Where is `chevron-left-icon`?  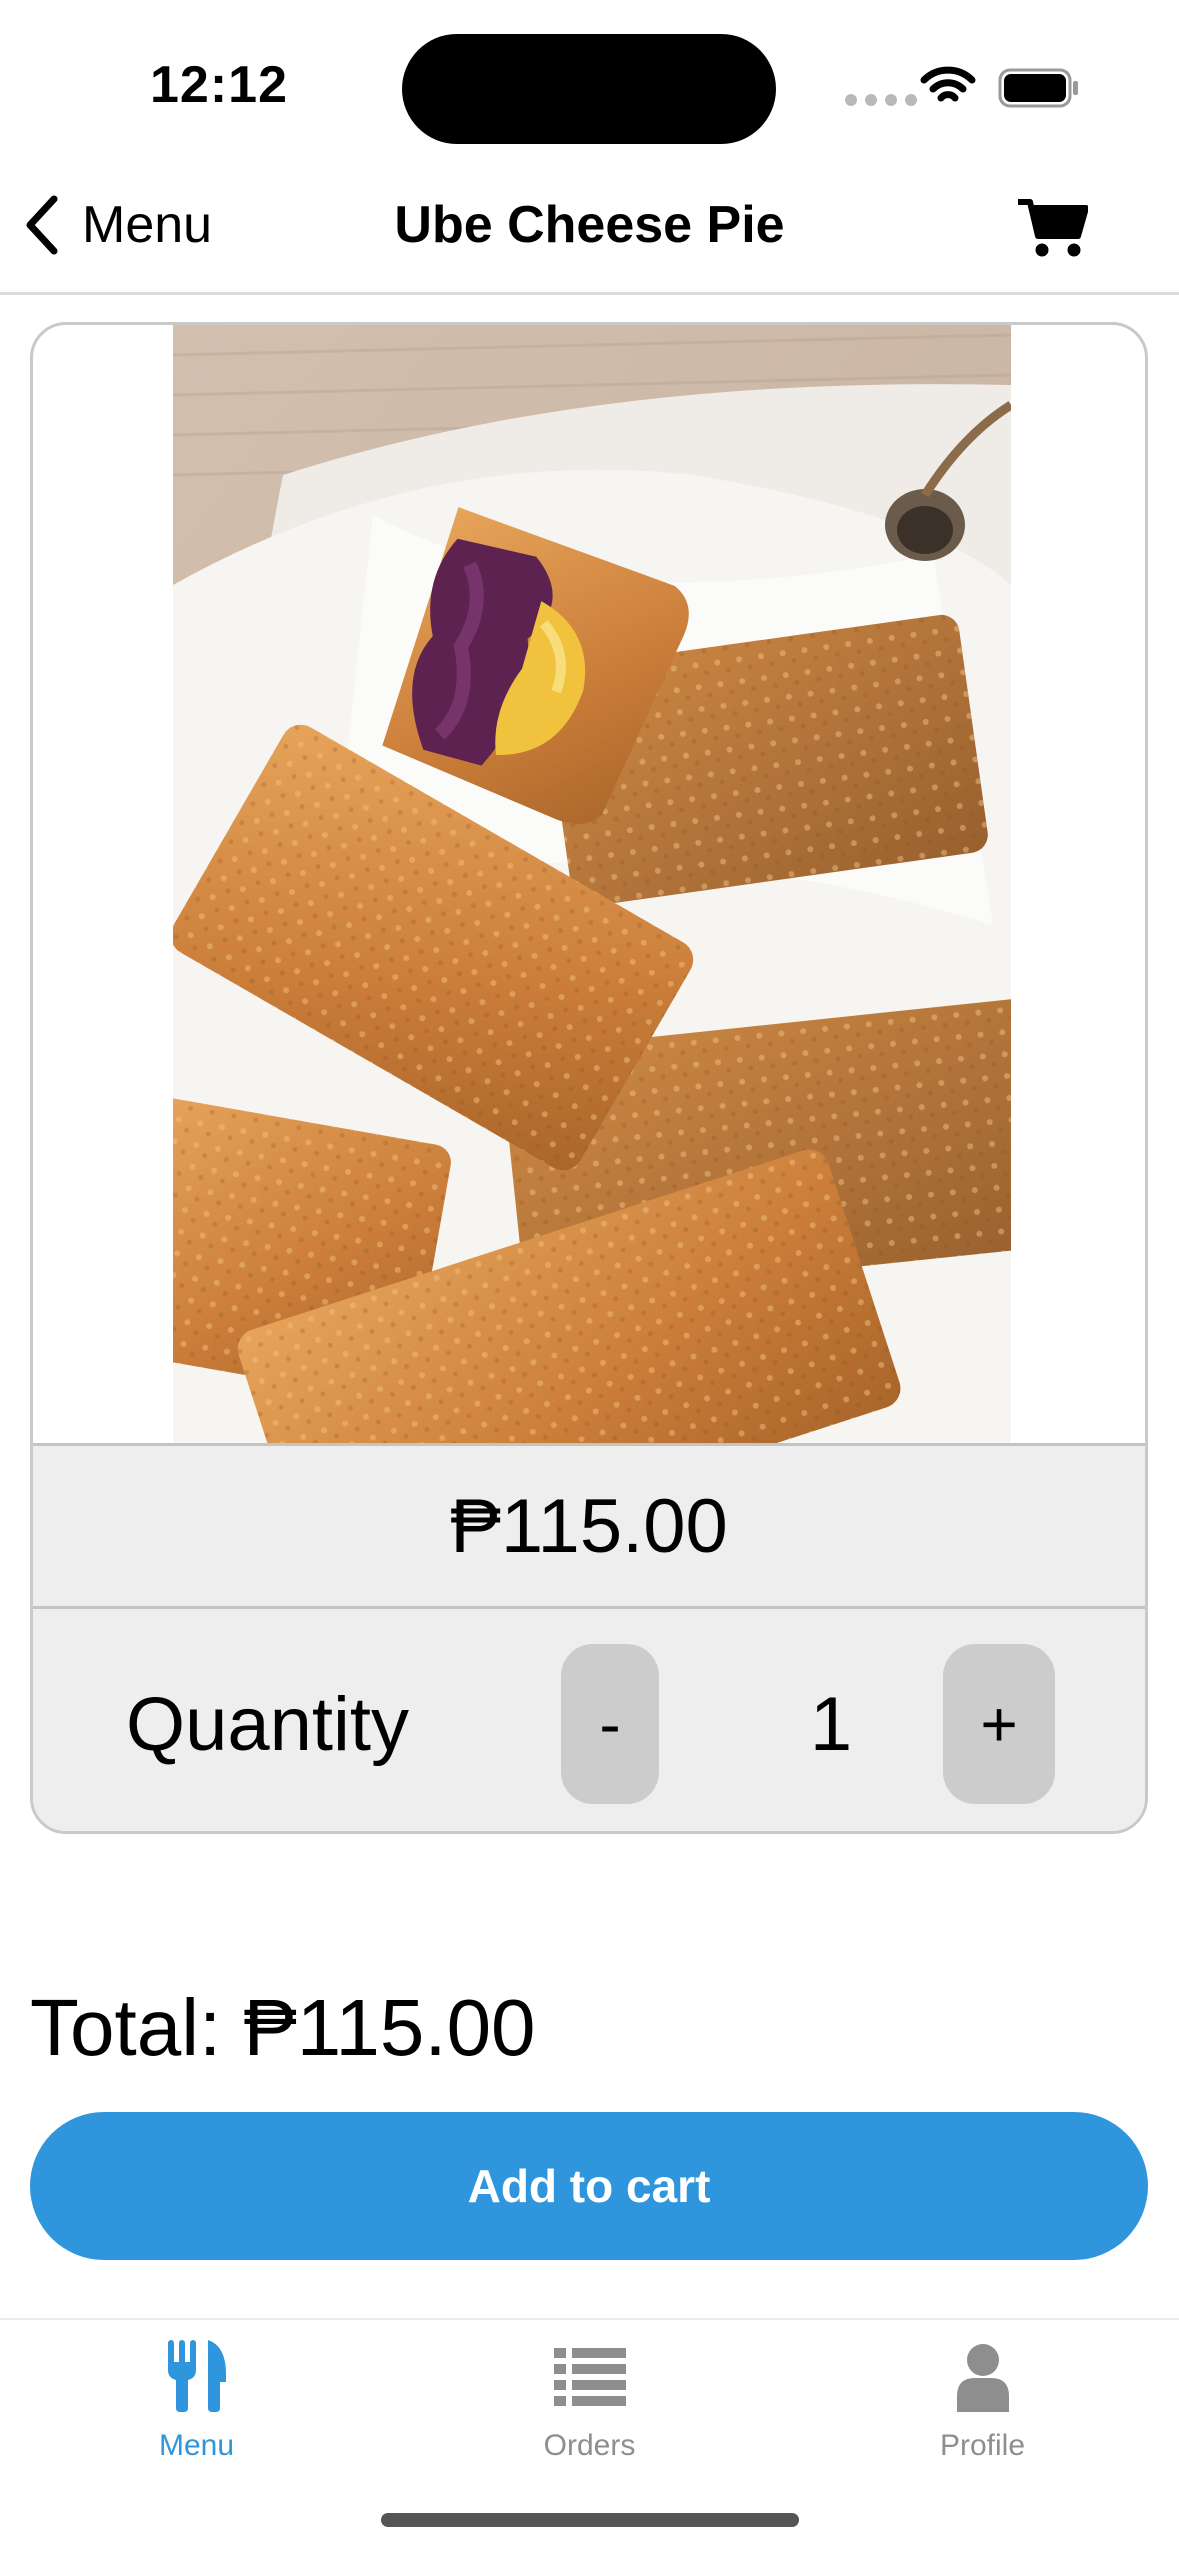
chevron-left-icon is located at coordinates (42, 225).